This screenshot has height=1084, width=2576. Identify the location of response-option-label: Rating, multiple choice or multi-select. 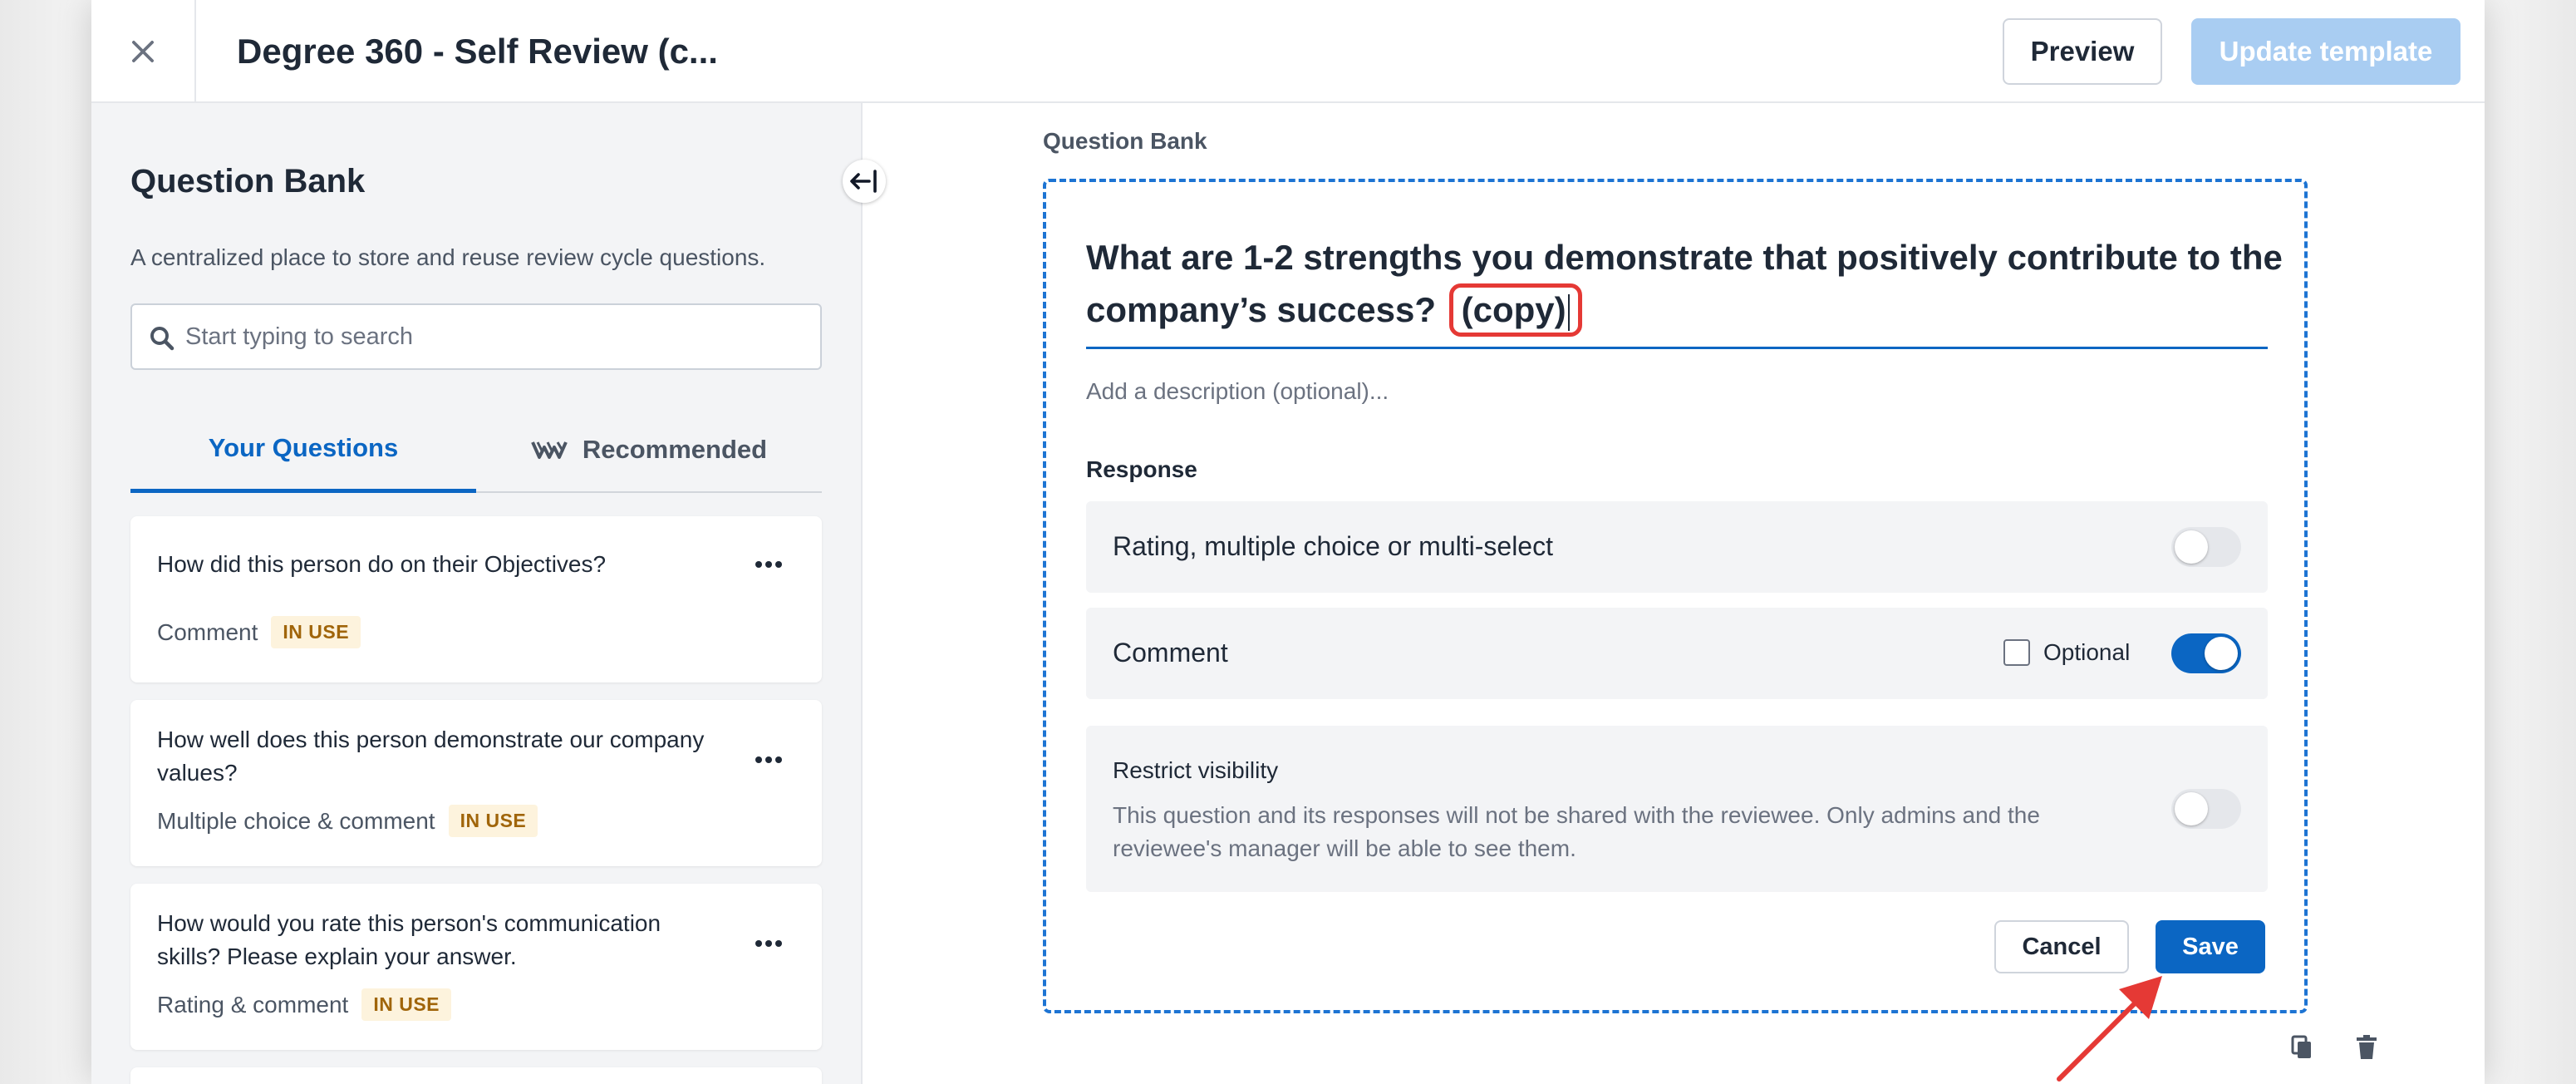
(1333, 546).